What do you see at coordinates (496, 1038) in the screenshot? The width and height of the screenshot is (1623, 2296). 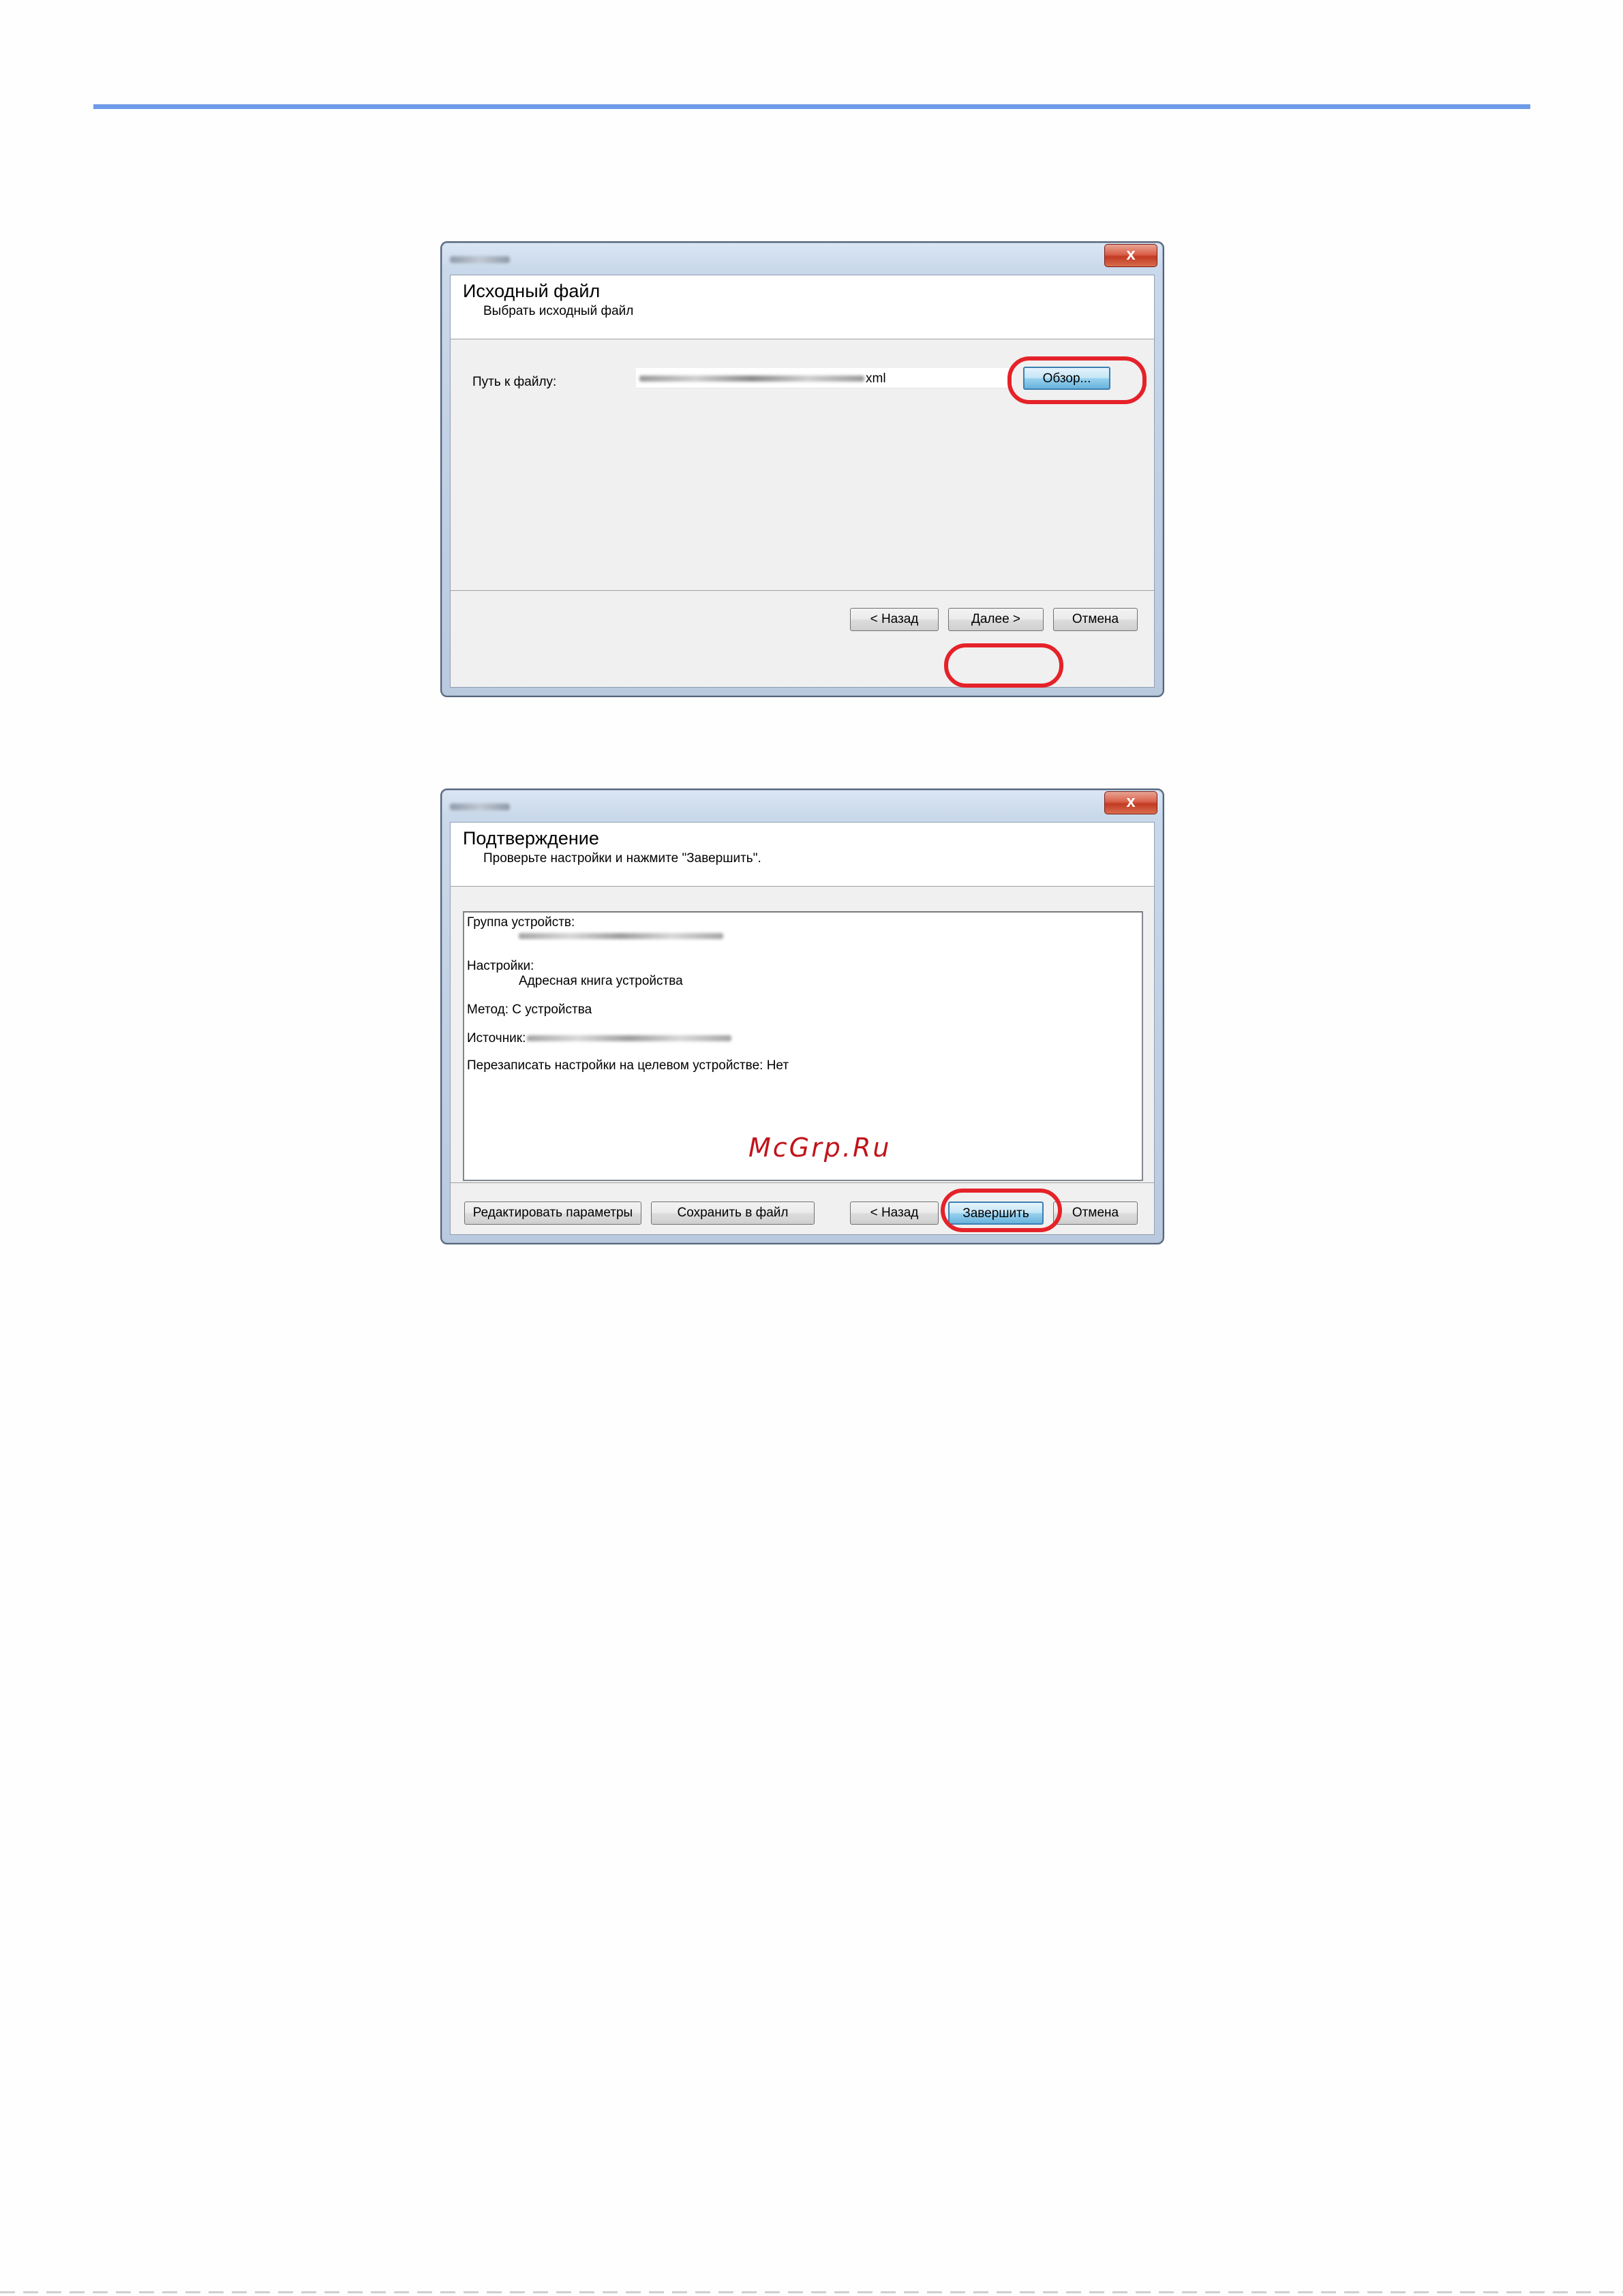 I see `source-label: Источник:` at bounding box center [496, 1038].